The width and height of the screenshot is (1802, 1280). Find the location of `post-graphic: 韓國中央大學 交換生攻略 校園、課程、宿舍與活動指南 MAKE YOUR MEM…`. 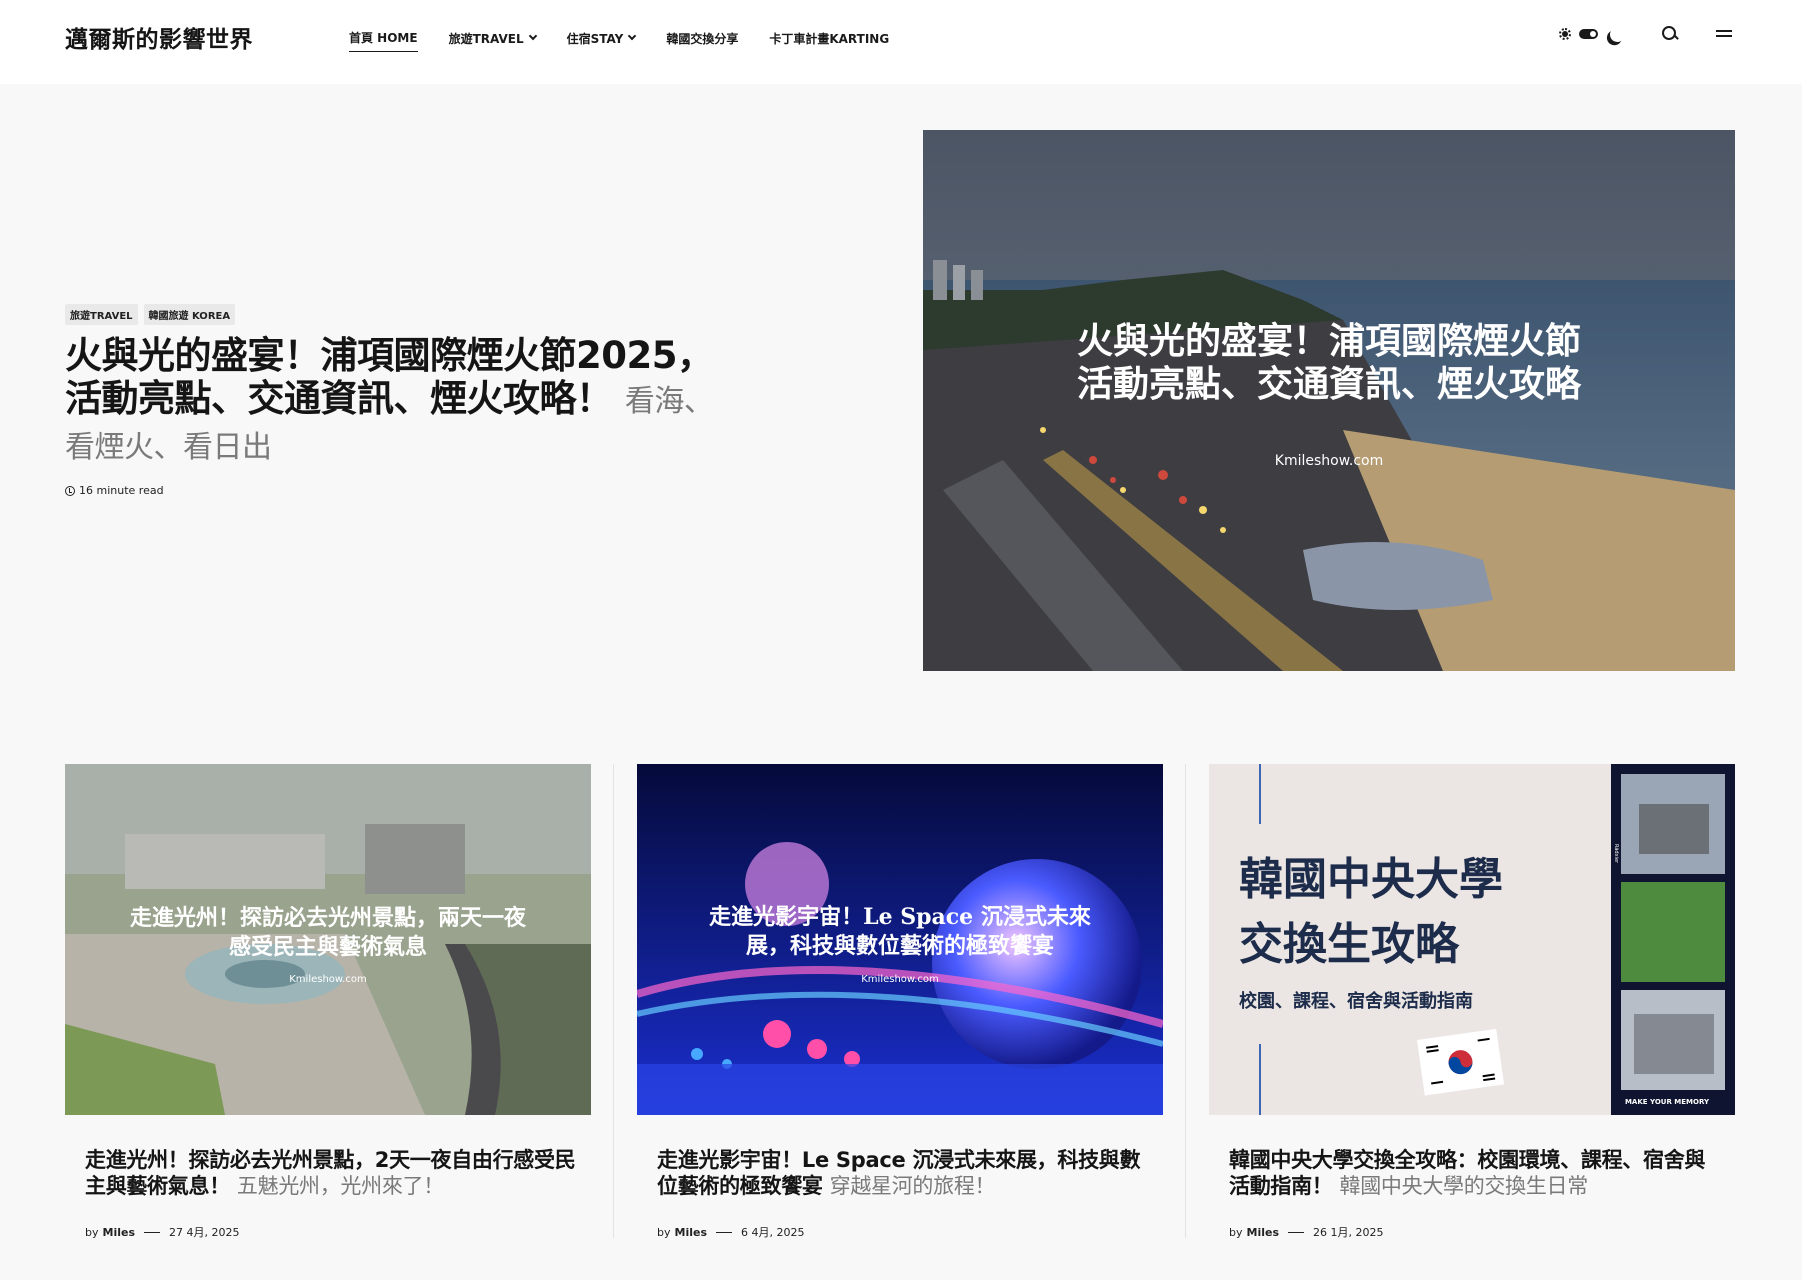

post-graphic: 韓國中央大學 交換生攻略 校園、課程、宿舍與活動指南 MAKE YOUR MEM… is located at coordinates (1472, 939).